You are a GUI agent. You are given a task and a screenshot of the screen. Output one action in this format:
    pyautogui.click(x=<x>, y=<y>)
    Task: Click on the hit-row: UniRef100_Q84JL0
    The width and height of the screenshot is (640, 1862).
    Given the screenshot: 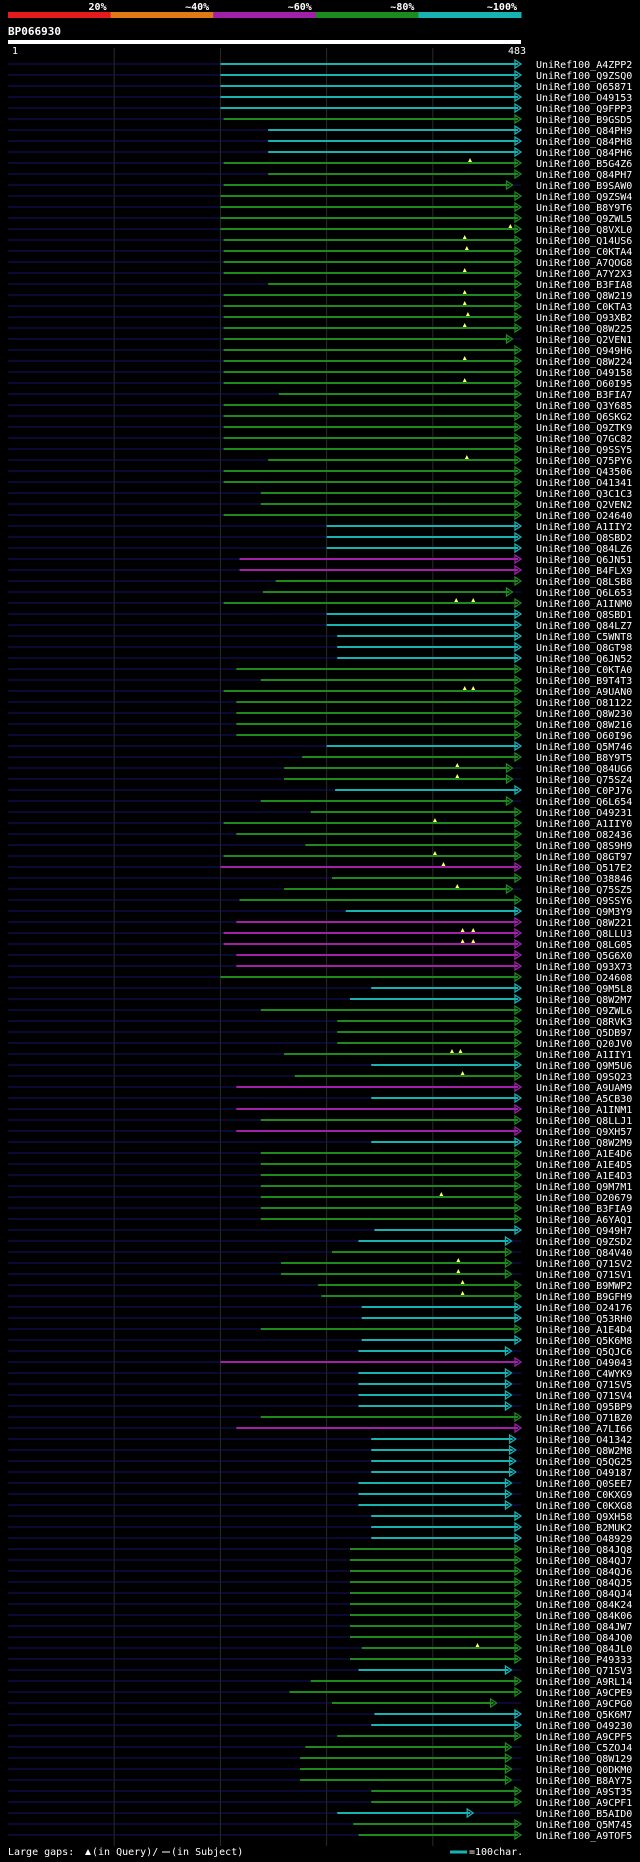 What is the action you would take?
    pyautogui.click(x=320, y=1648)
    